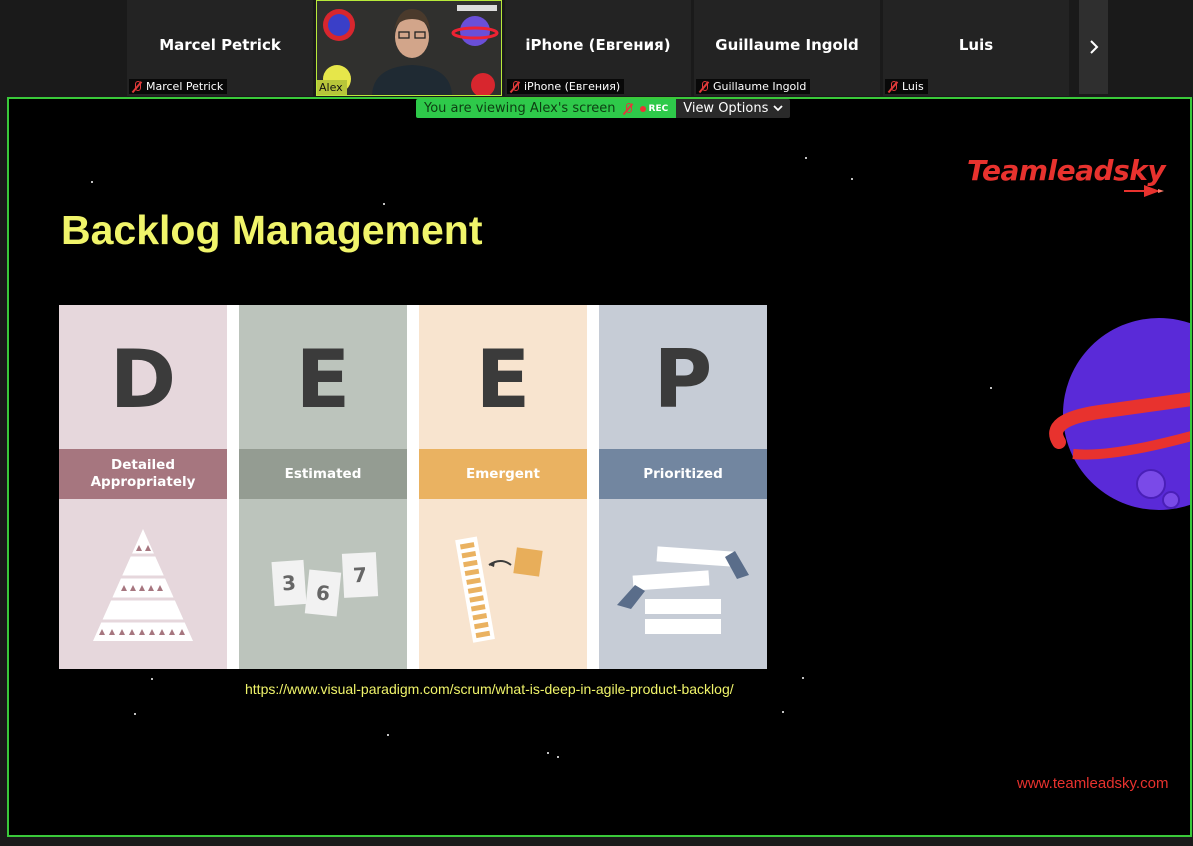 Image resolution: width=1193 pixels, height=846 pixels. What do you see at coordinates (642, 108) in the screenshot?
I see `rec-dot-icon` at bounding box center [642, 108].